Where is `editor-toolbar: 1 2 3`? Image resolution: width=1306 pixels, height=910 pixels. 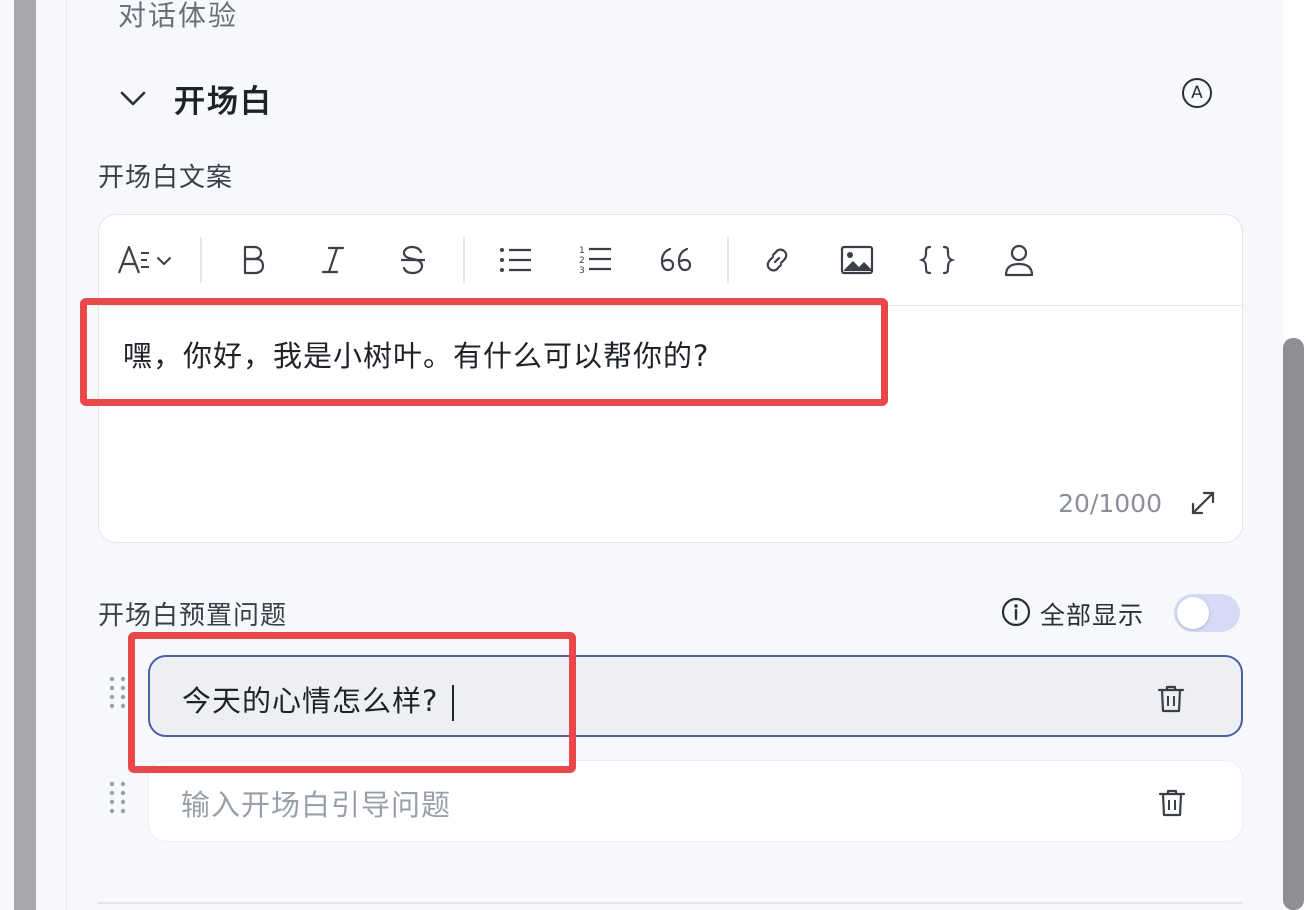 editor-toolbar: 1 2 3 is located at coordinates (670, 260).